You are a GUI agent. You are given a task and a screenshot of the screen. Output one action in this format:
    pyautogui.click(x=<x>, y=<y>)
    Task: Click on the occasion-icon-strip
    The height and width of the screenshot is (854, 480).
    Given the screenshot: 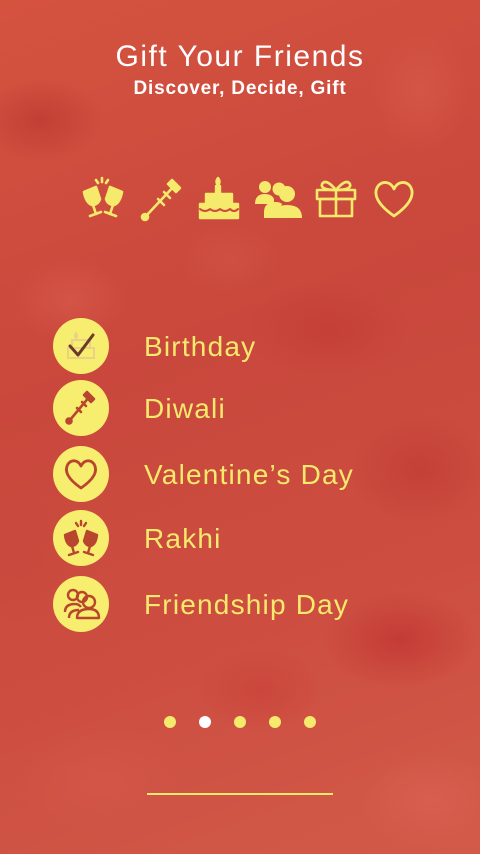 What is the action you would take?
    pyautogui.click(x=246, y=199)
    